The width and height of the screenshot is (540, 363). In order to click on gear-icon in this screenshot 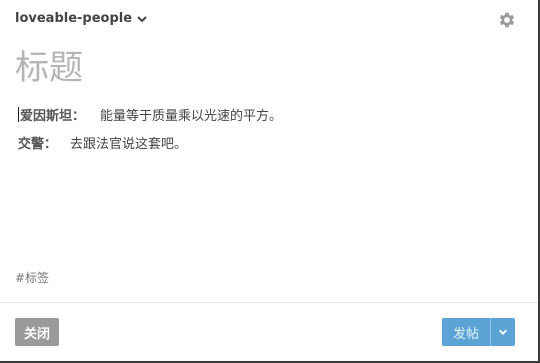, I will do `click(507, 20)`.